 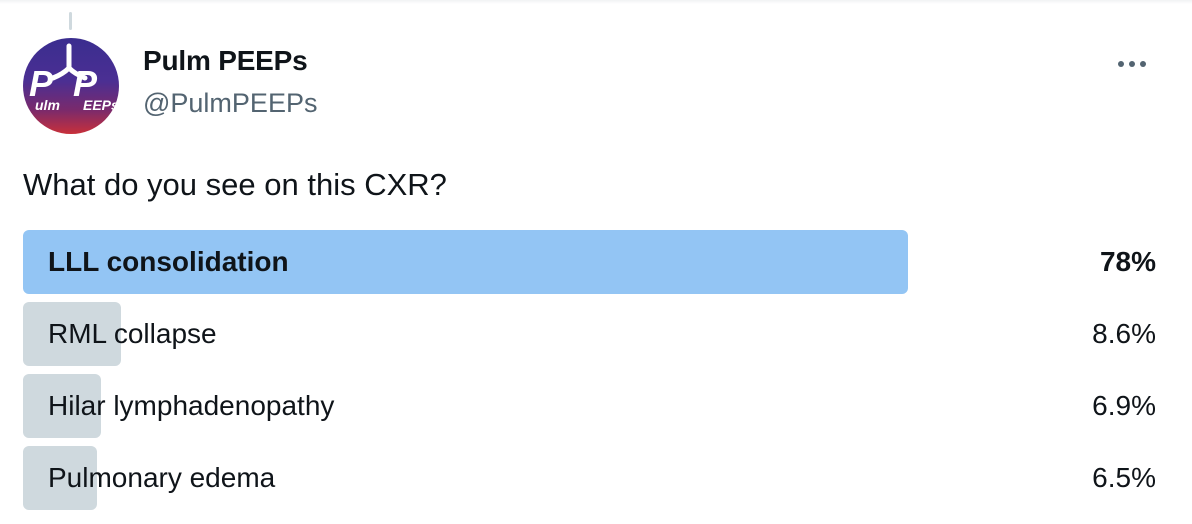 What do you see at coordinates (74, 78) in the screenshot?
I see `pulm-peeps-logo-icon: P P ulm EEPs` at bounding box center [74, 78].